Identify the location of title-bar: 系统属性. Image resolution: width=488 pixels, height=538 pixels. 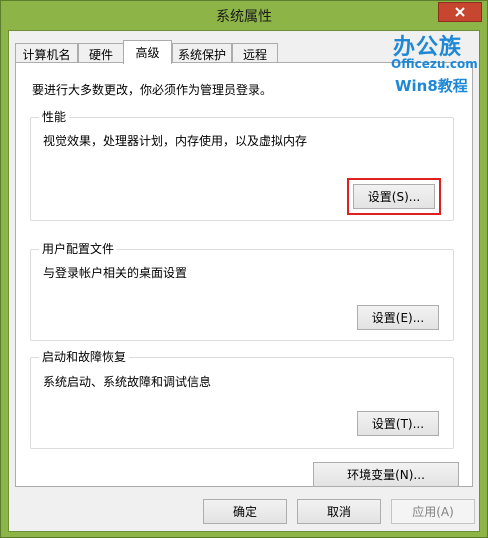
(244, 15).